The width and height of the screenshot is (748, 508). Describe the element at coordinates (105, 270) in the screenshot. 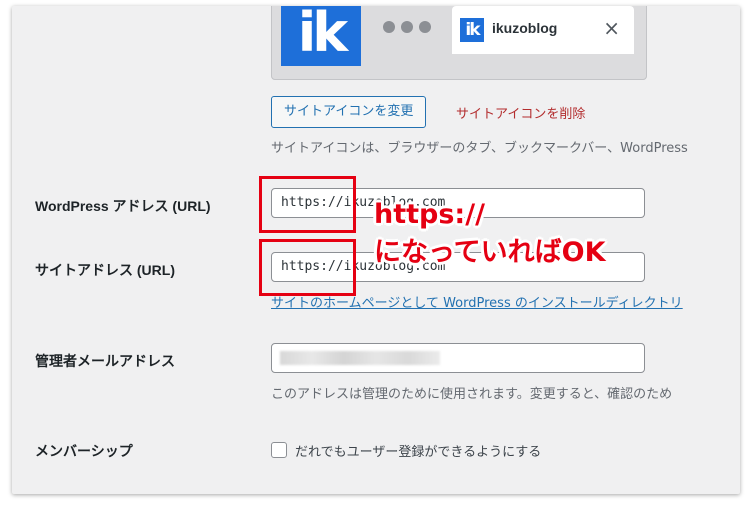

I see `site-address-label: サイトアドレス (URL)` at that location.